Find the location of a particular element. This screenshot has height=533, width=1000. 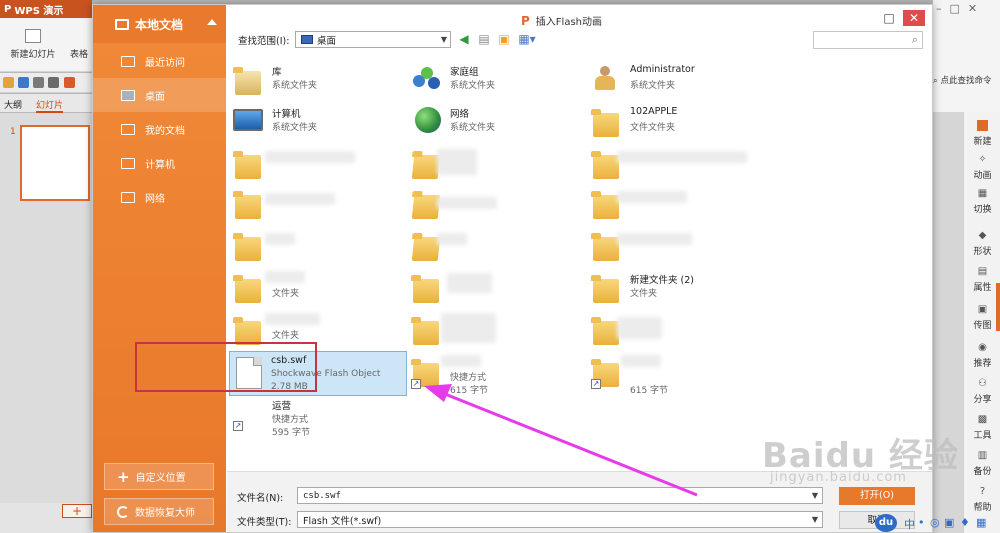

ime-punct-icon: • is located at coordinates (921, 524).